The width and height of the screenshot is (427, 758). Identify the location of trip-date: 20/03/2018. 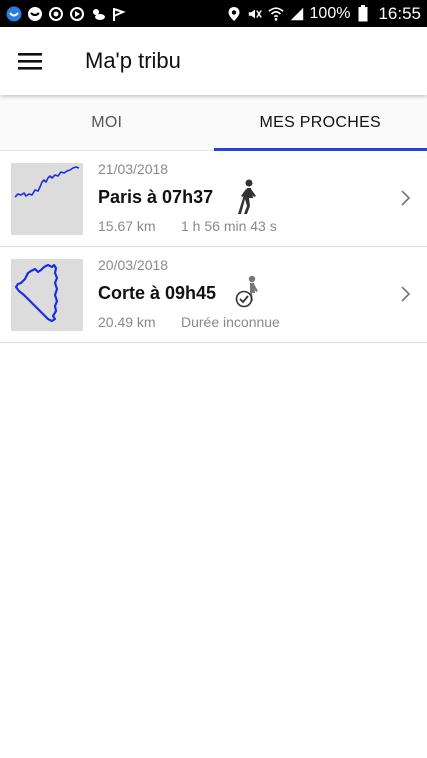
(133, 264).